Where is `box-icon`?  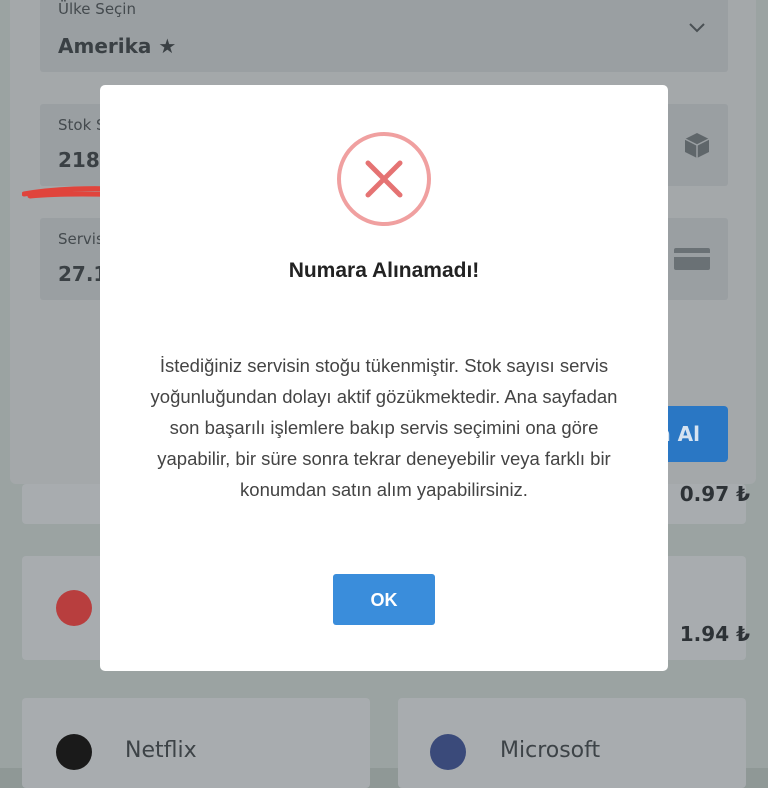
box-icon is located at coordinates (697, 145).